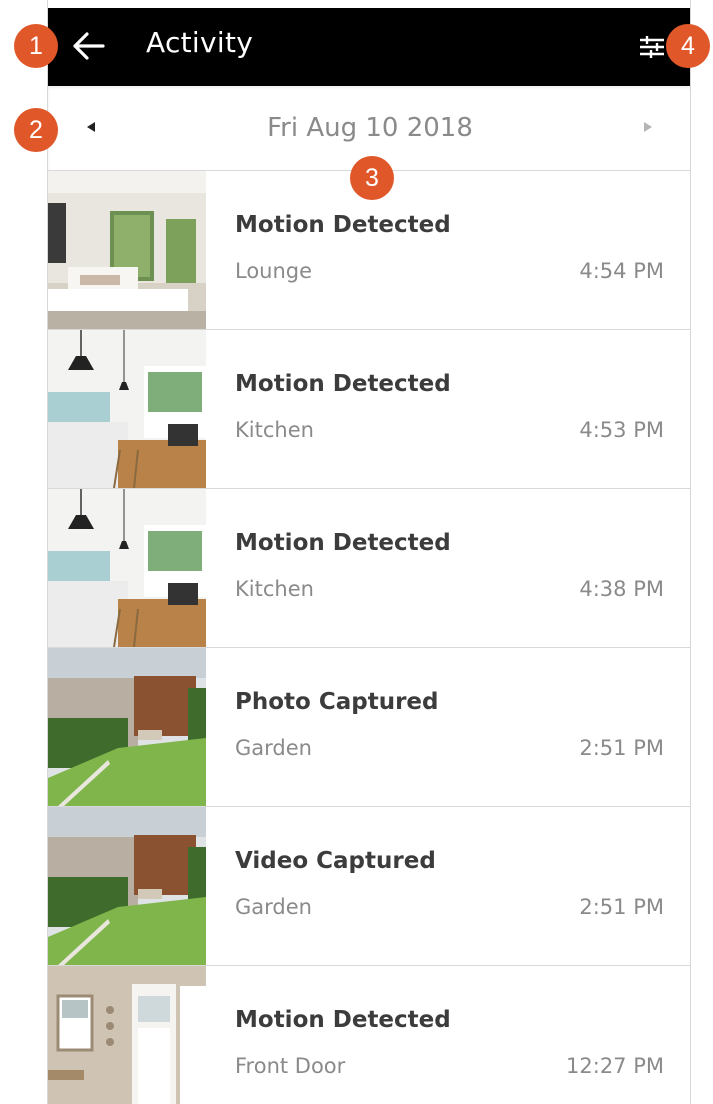 This screenshot has height=1104, width=713. I want to click on status-strip, so click(369, 4).